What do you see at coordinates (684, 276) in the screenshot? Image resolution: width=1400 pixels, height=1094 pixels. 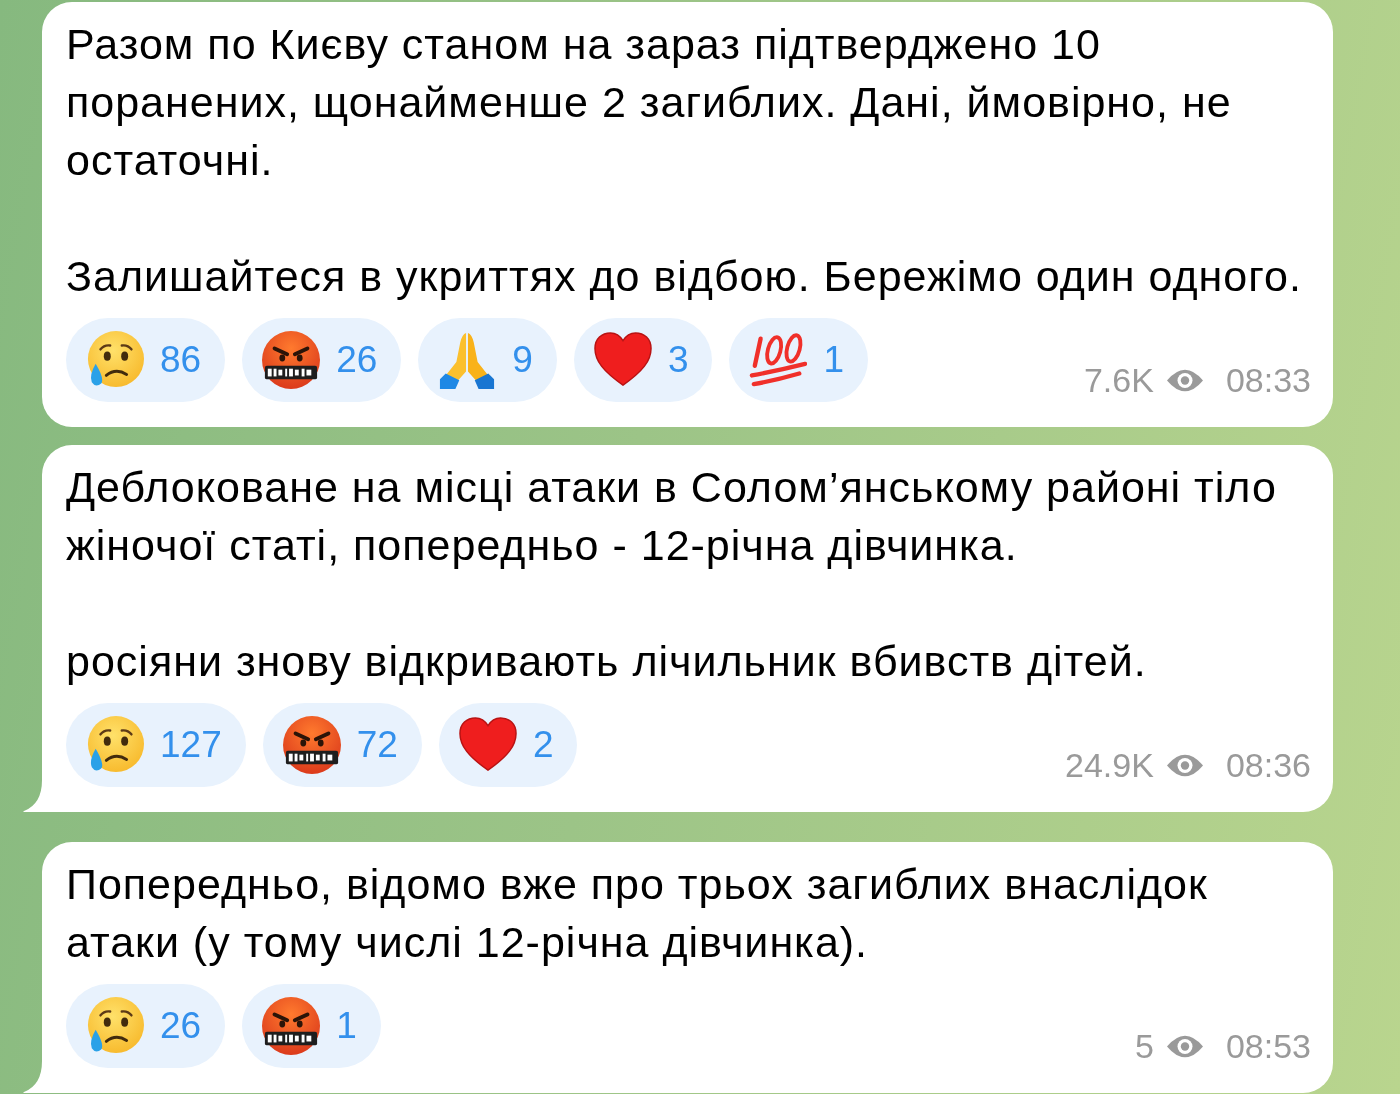 I see `message-text: Залишайтеся в укриттях до відбою. Бережімо один одного.` at bounding box center [684, 276].